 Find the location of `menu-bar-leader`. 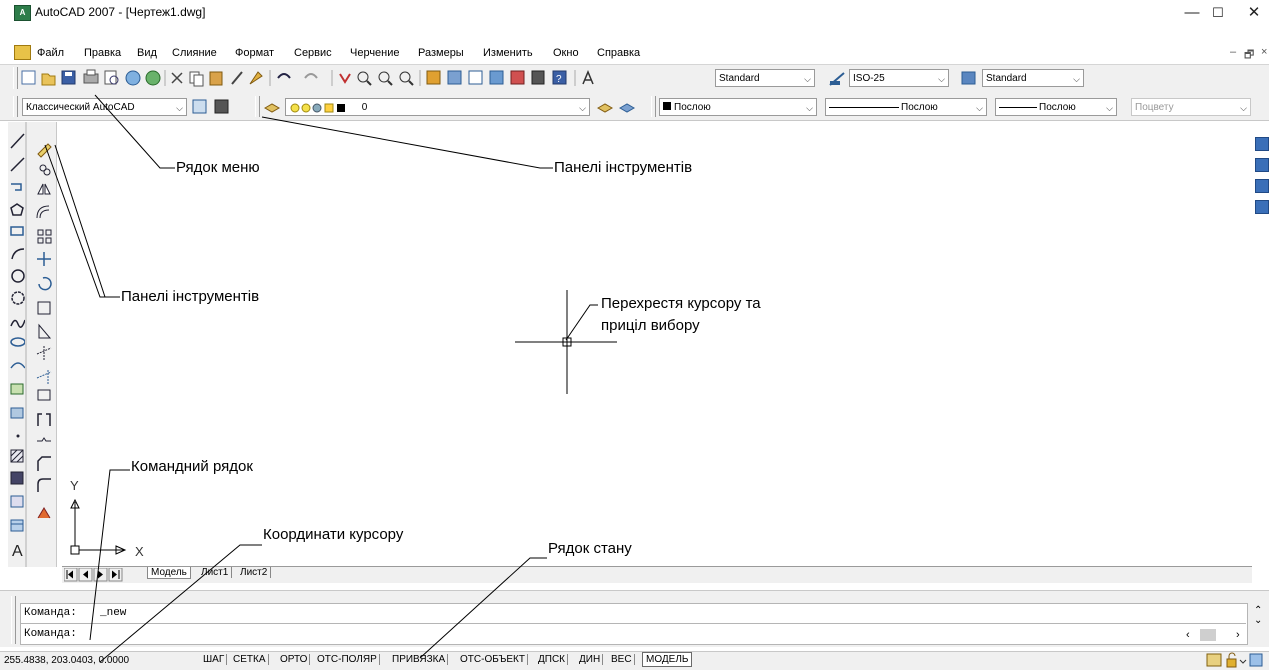

menu-bar-leader is located at coordinates (134, 131).